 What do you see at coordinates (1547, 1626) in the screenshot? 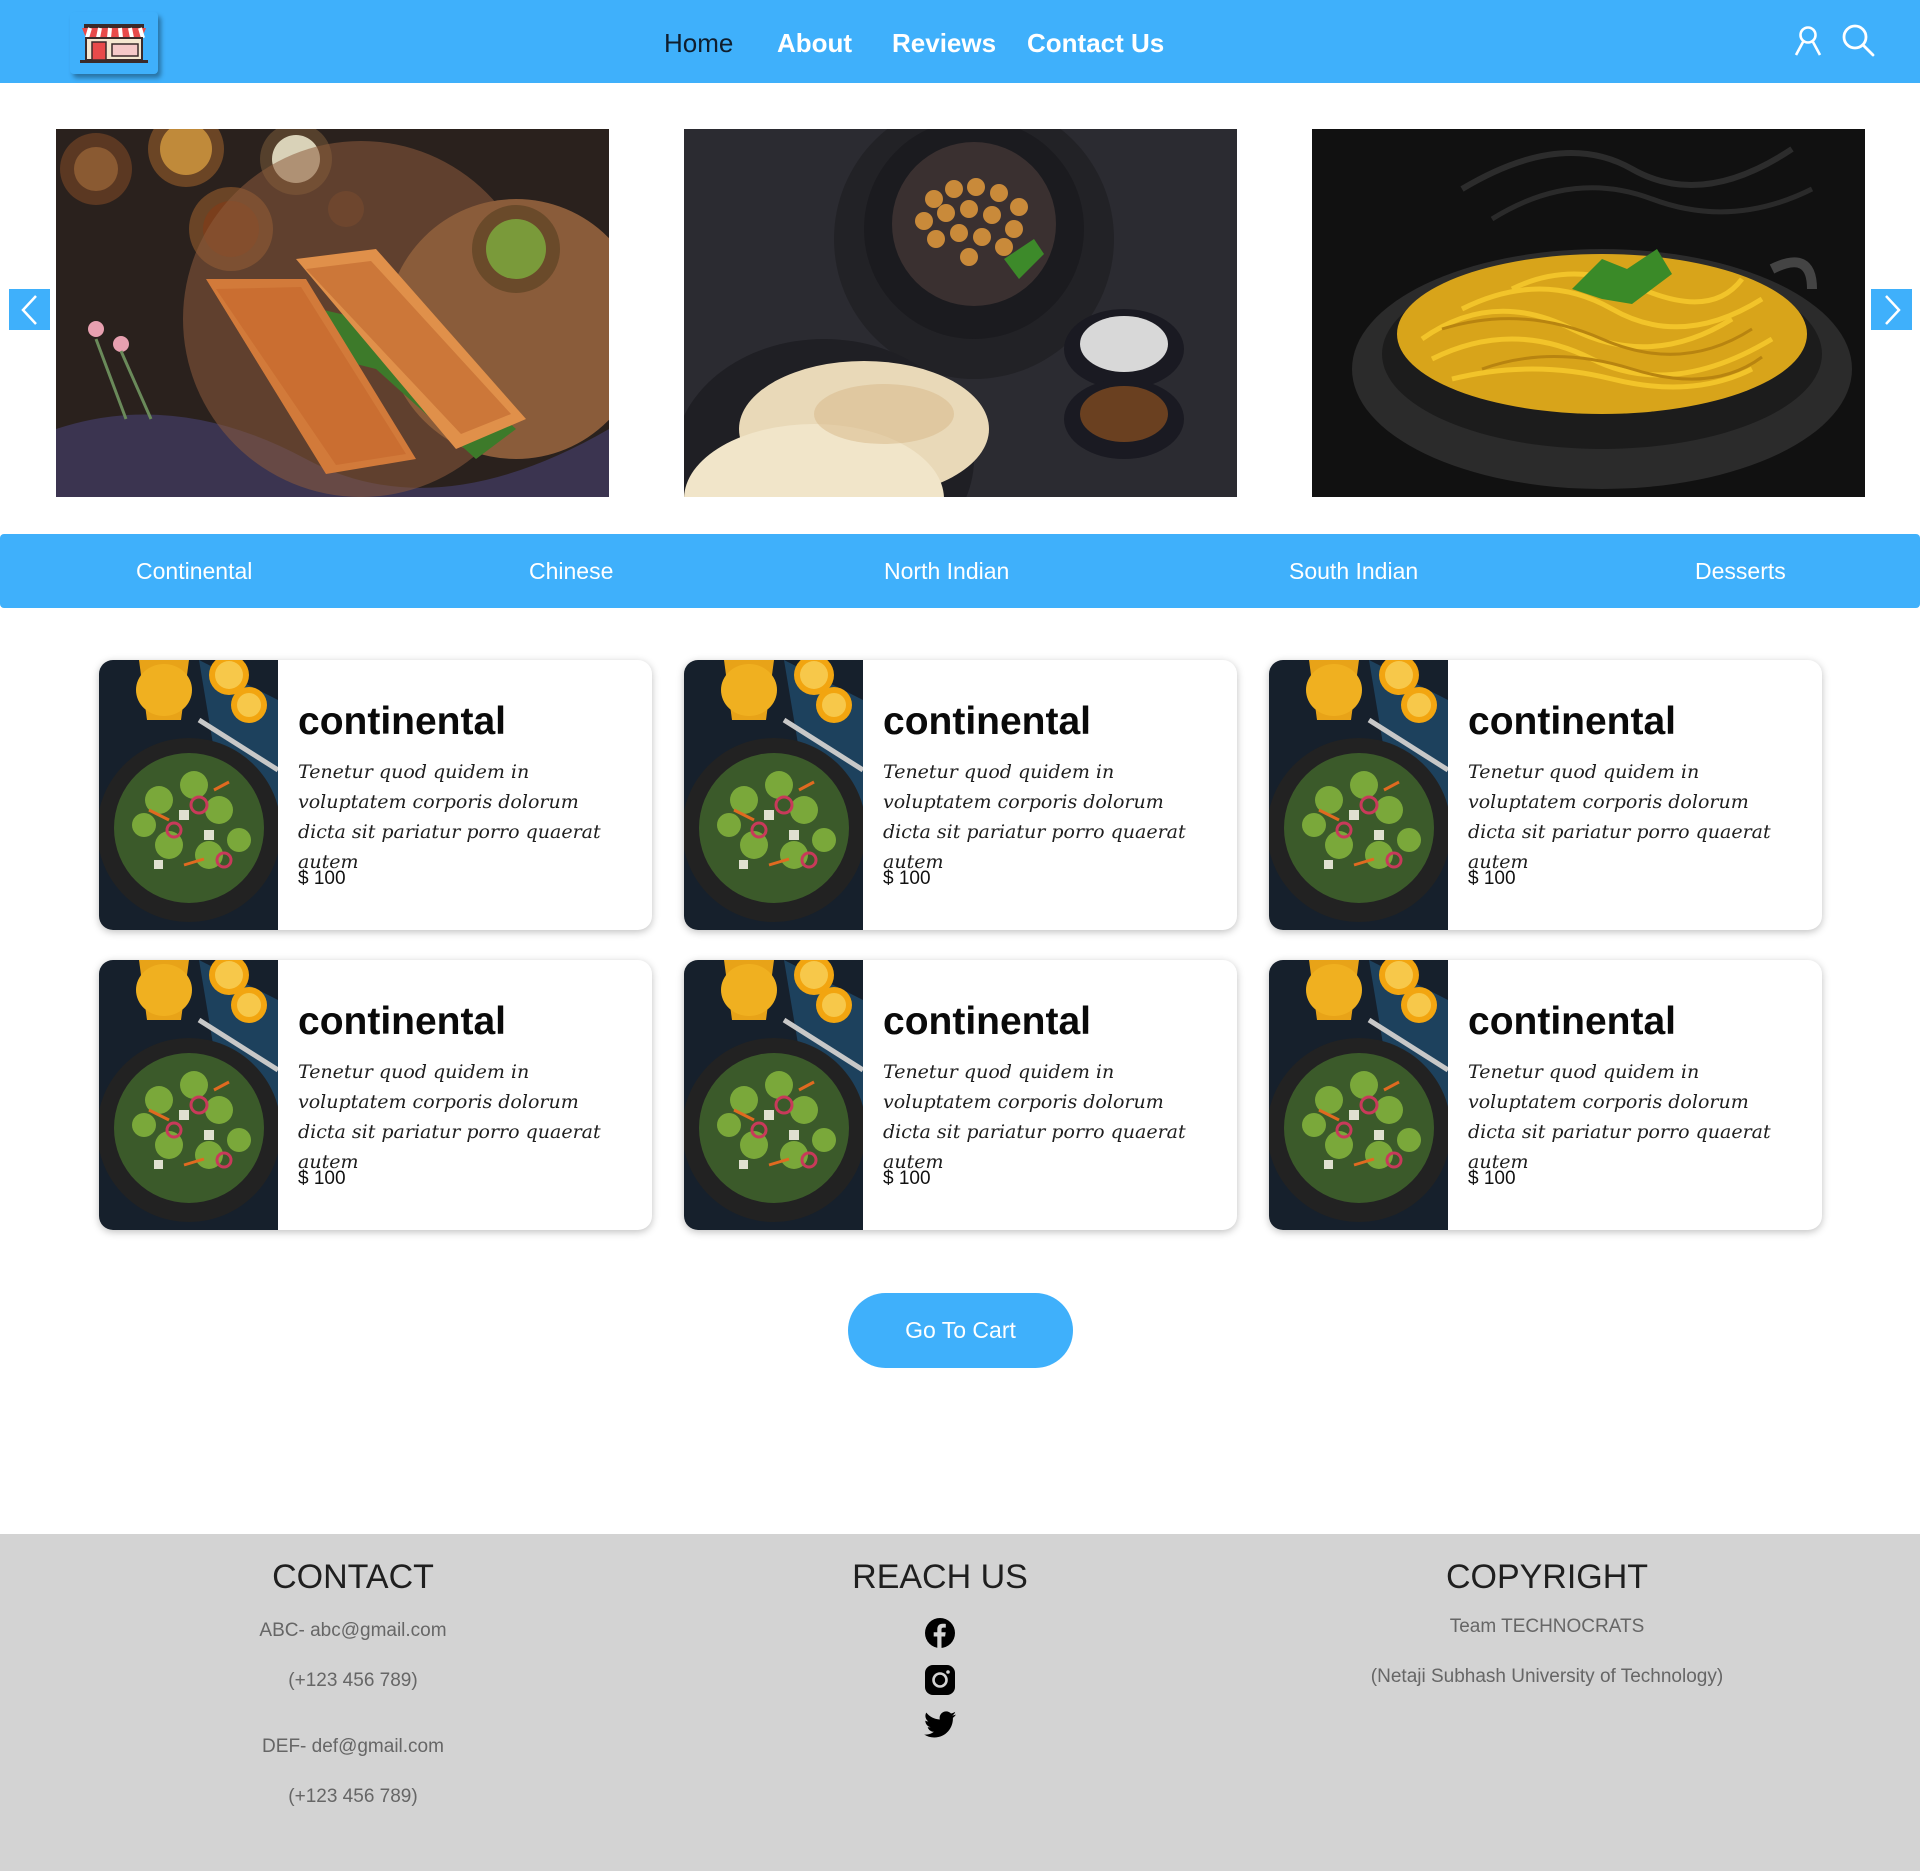
I see `footer-team-name: Team TECHNOCRATS` at bounding box center [1547, 1626].